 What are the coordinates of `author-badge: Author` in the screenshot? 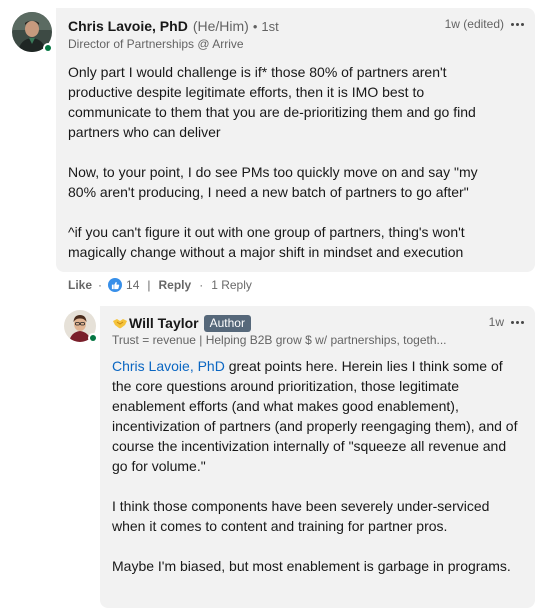 It's located at (227, 323).